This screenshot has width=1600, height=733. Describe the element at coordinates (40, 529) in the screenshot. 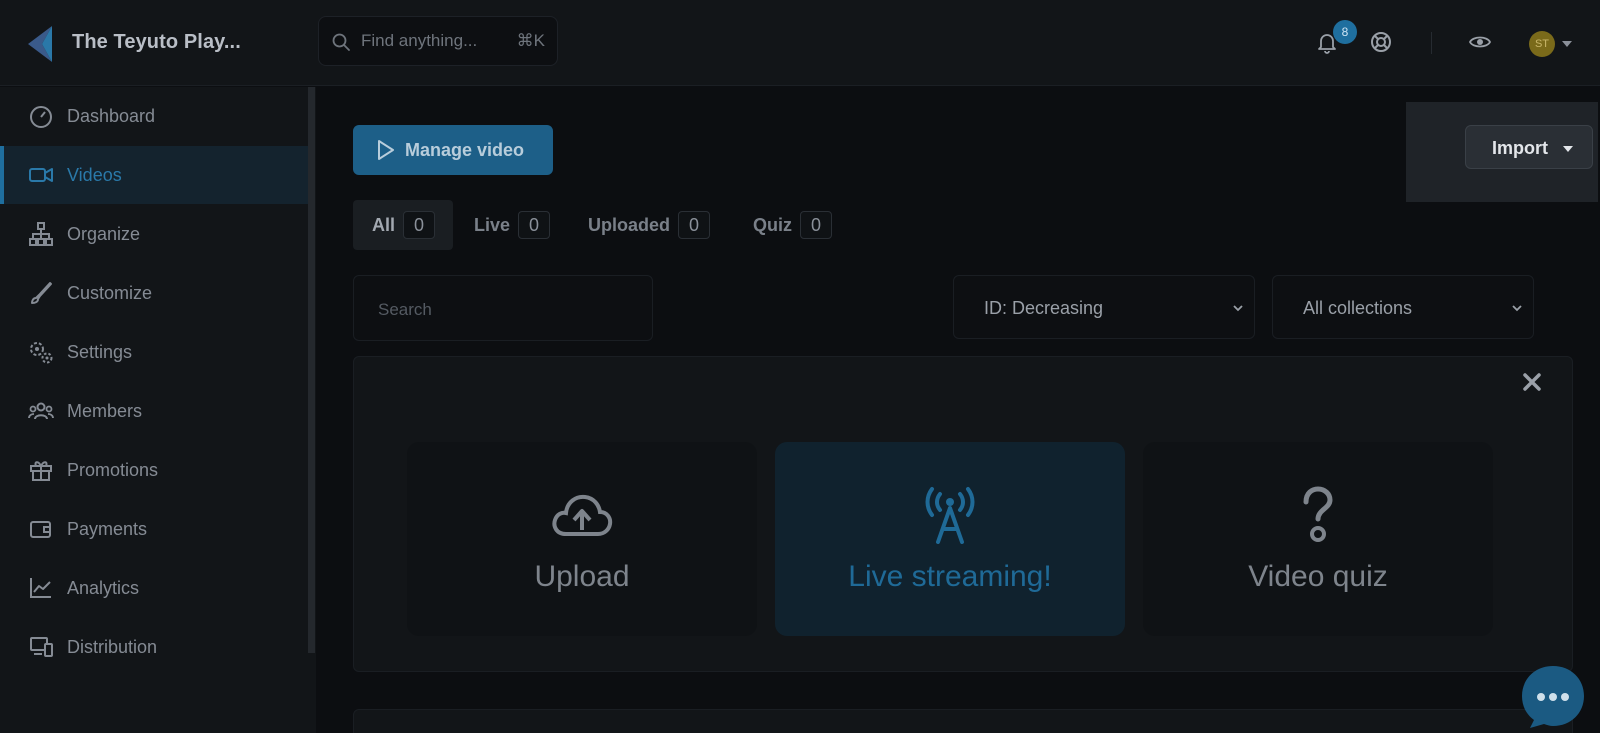

I see `wallet-icon` at that location.